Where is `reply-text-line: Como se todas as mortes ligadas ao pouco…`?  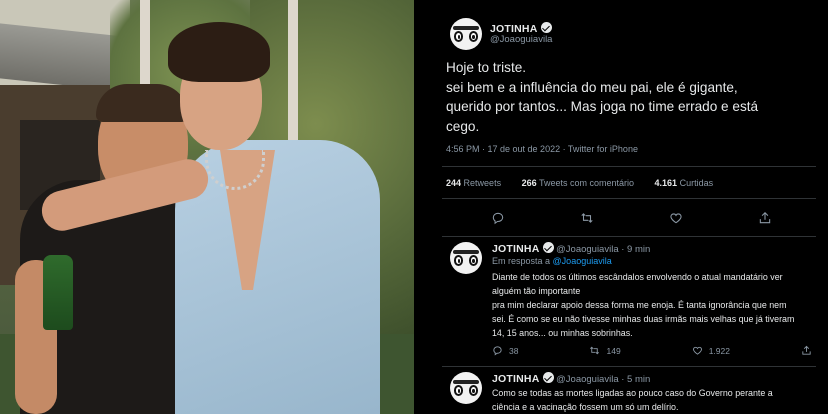 reply-text-line: Como se todas as mortes ligadas ao pouco… is located at coordinates (632, 393).